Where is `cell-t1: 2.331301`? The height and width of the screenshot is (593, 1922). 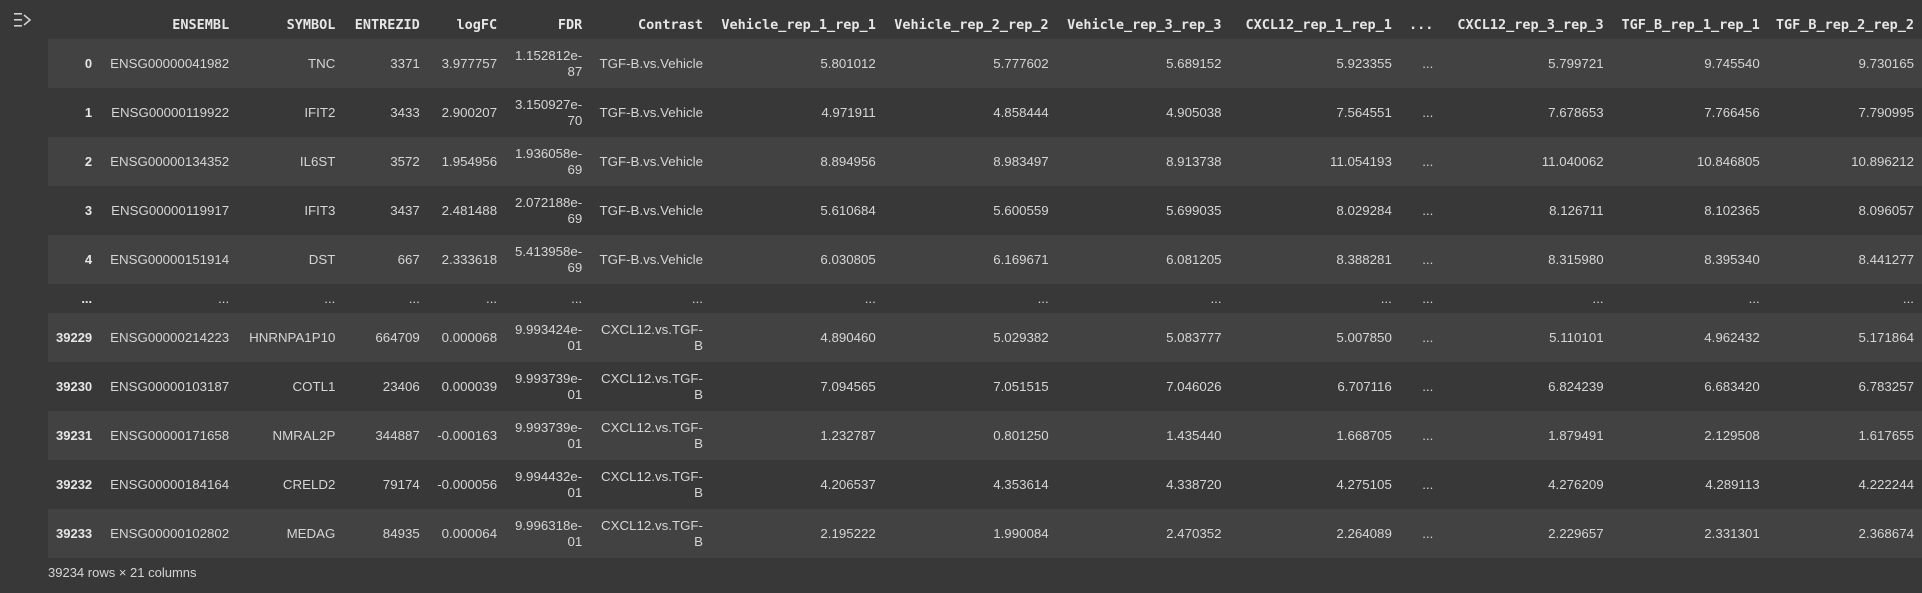 cell-t1: 2.331301 is located at coordinates (1732, 533).